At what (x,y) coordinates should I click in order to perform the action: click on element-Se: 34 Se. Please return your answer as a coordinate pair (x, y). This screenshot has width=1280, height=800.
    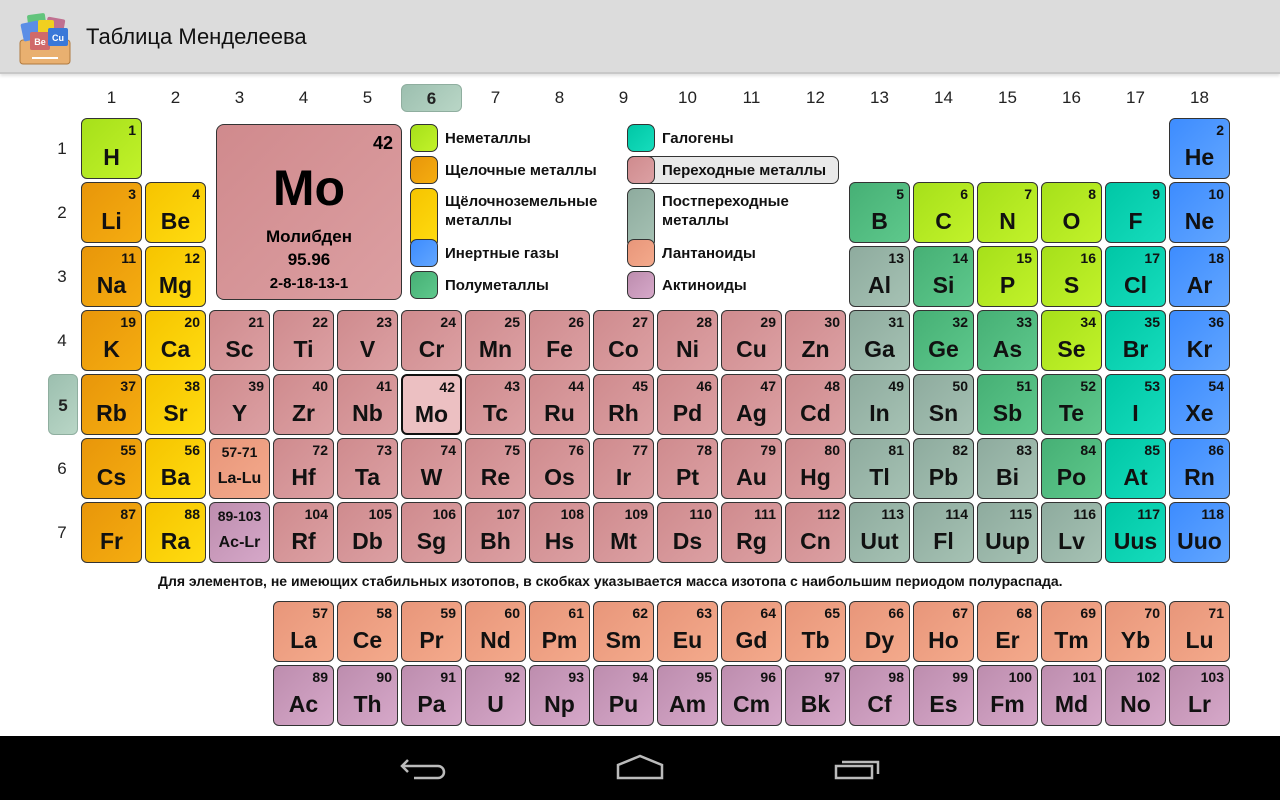
    Looking at the image, I should click on (1071, 340).